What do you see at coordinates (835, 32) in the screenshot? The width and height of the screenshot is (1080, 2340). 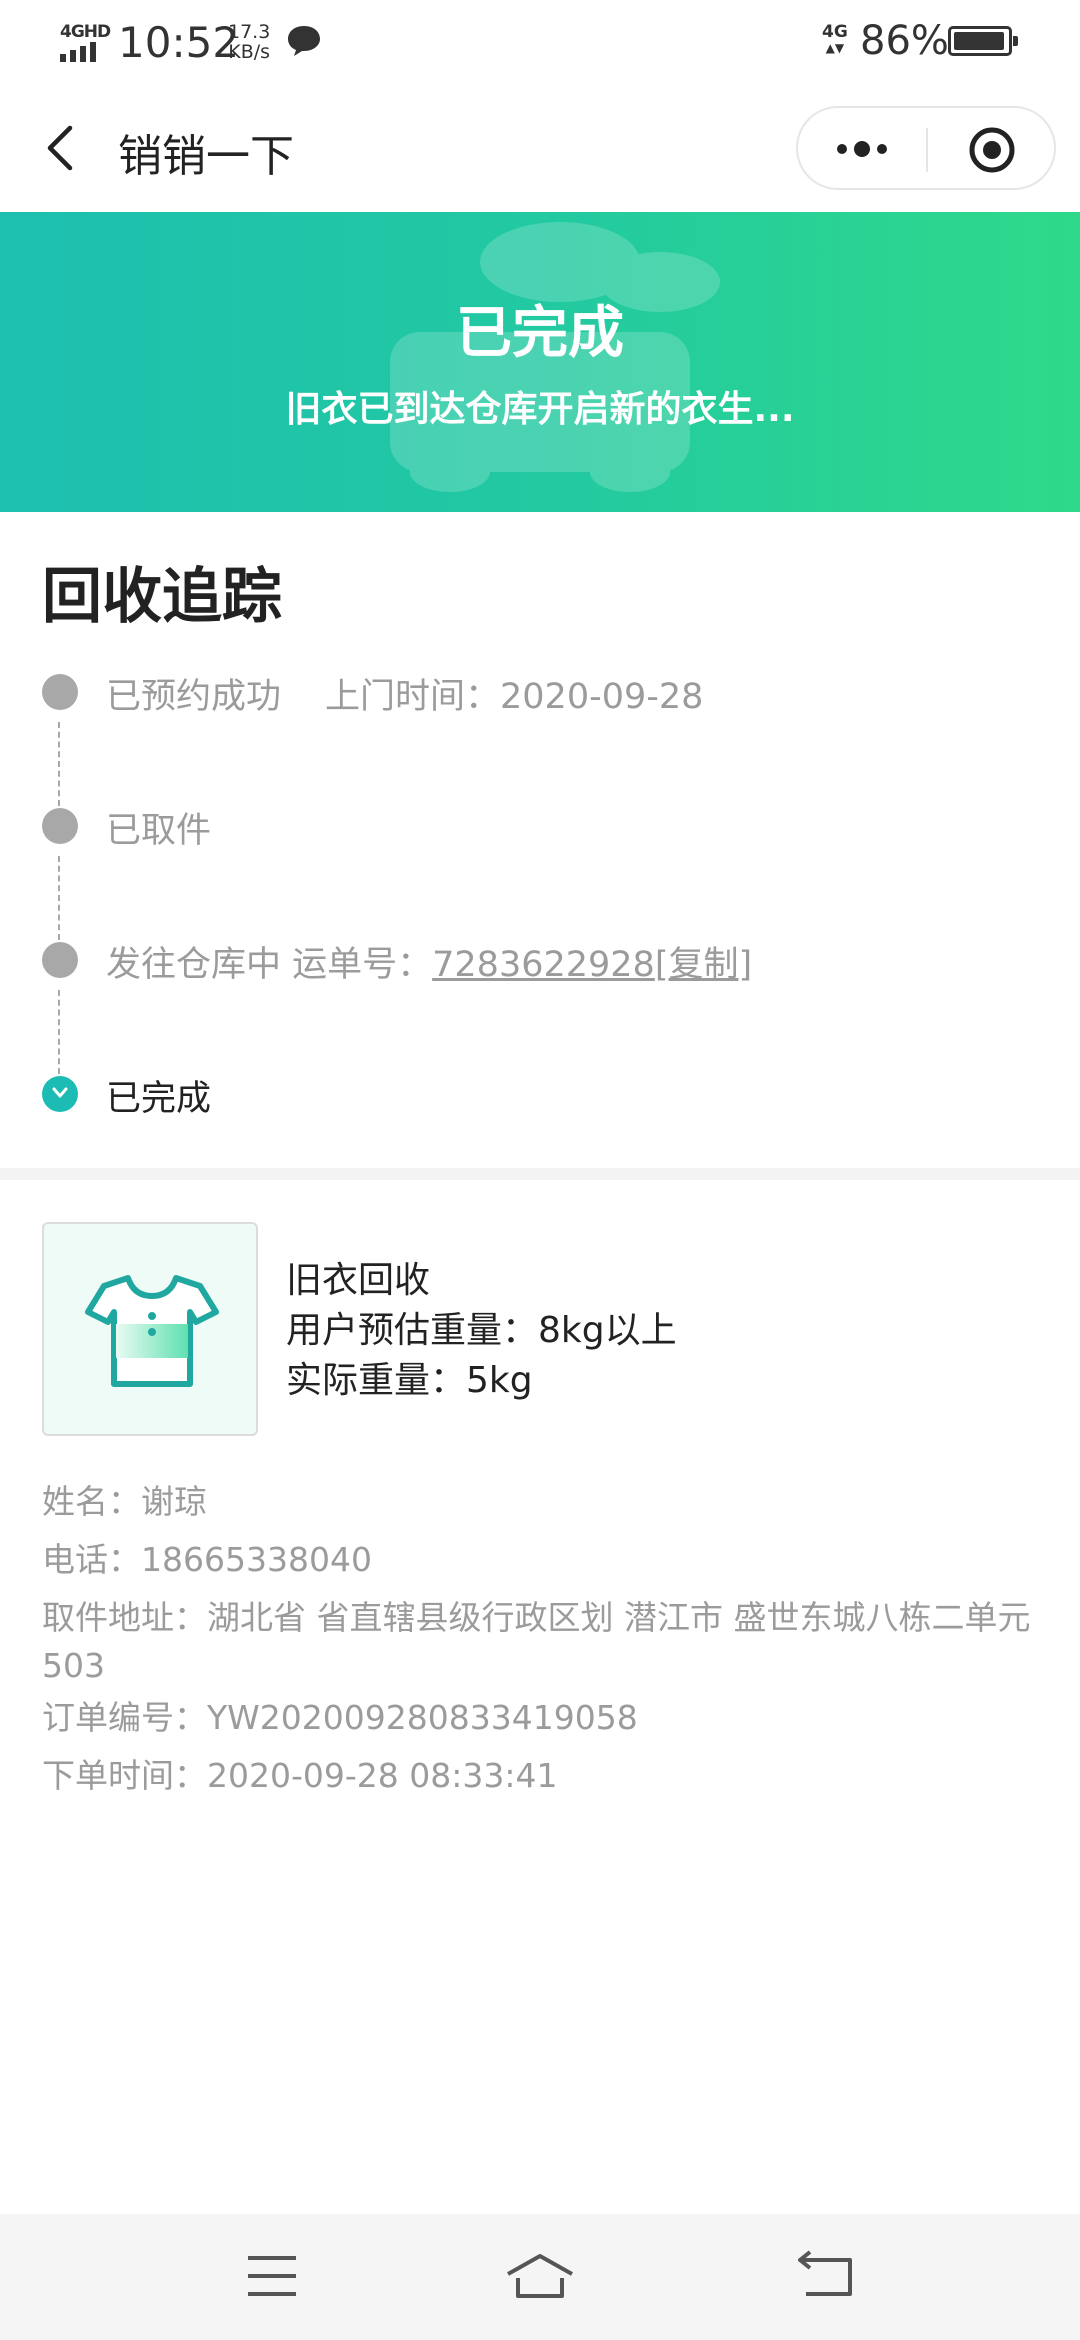 I see `network-type-right: 4G` at bounding box center [835, 32].